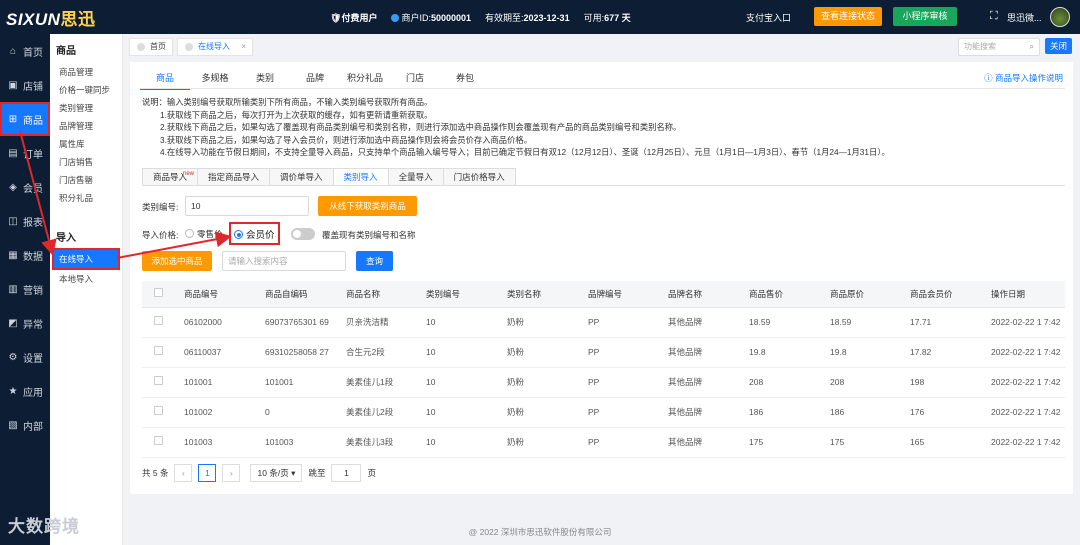  Describe the element at coordinates (183, 473) in the screenshot. I see `prev-page-button: ‹` at that location.